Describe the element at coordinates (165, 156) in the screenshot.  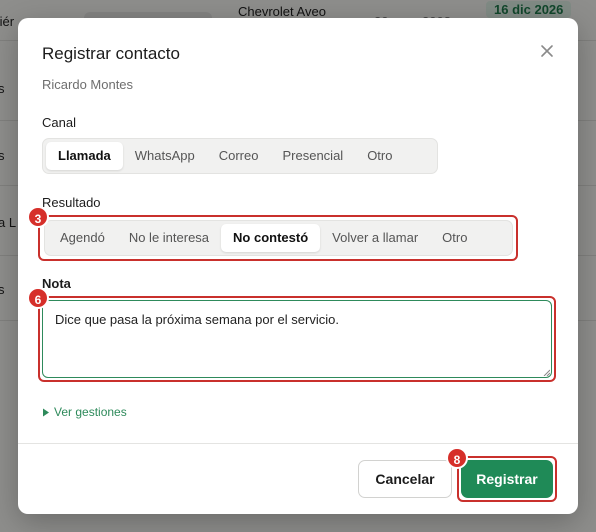
I see `canal-option-whatsapp: WhatsApp` at that location.